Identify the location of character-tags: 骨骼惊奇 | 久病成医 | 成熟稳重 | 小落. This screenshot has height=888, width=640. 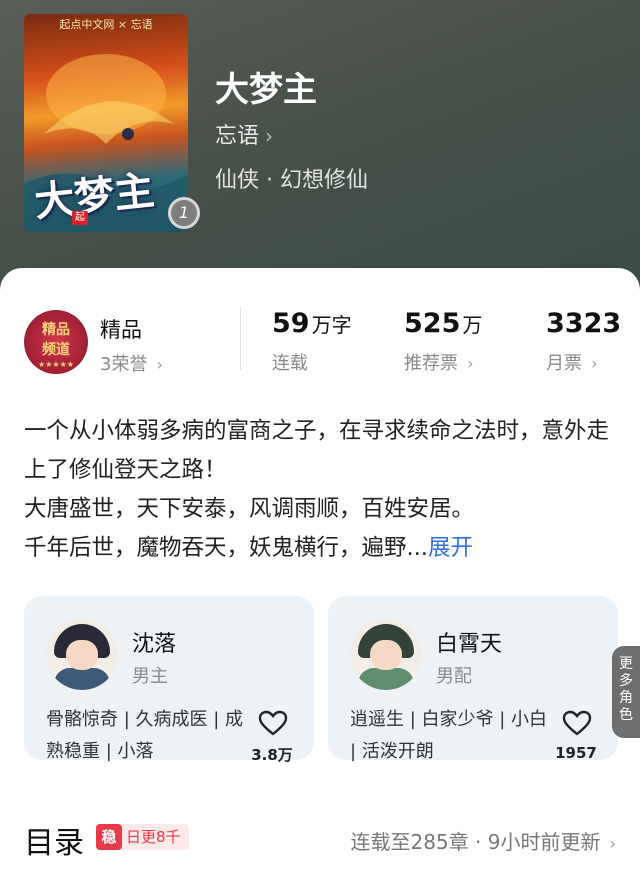
(145, 735).